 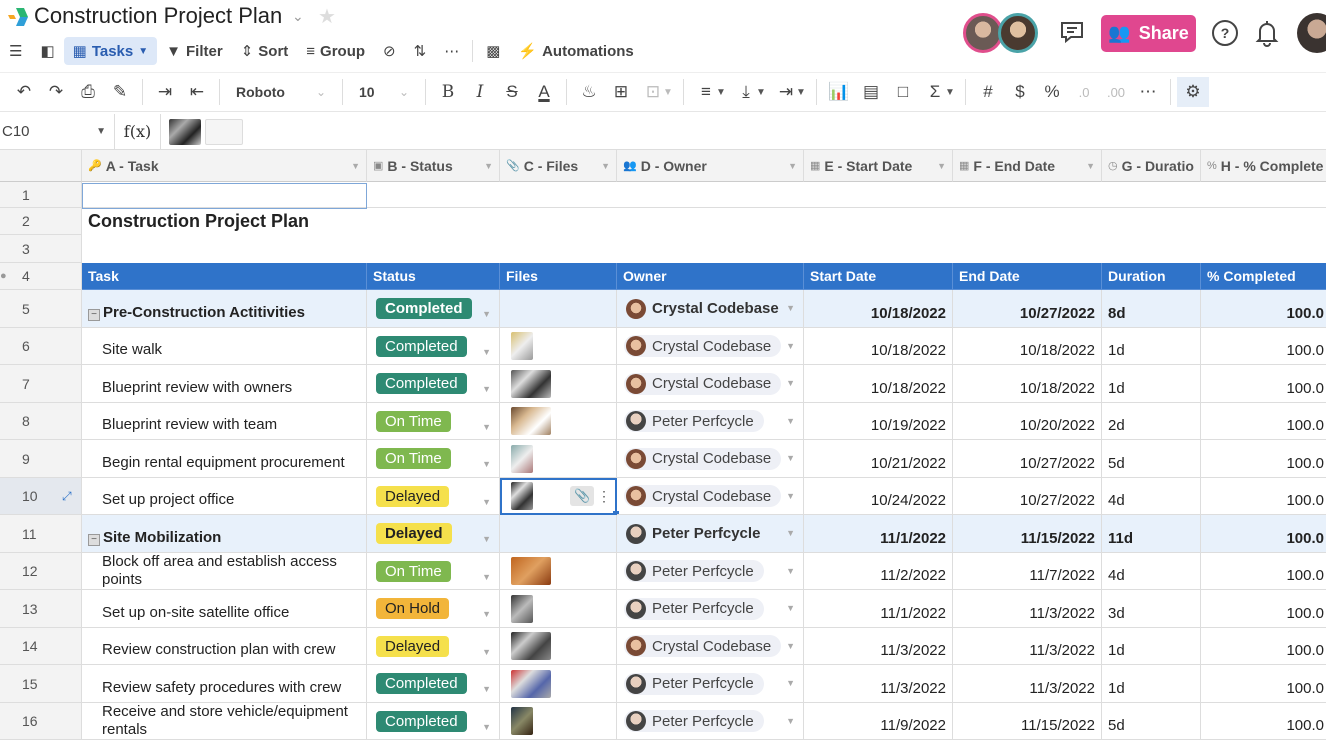 What do you see at coordinates (41, 684) in the screenshot?
I see `row-number: 15` at bounding box center [41, 684].